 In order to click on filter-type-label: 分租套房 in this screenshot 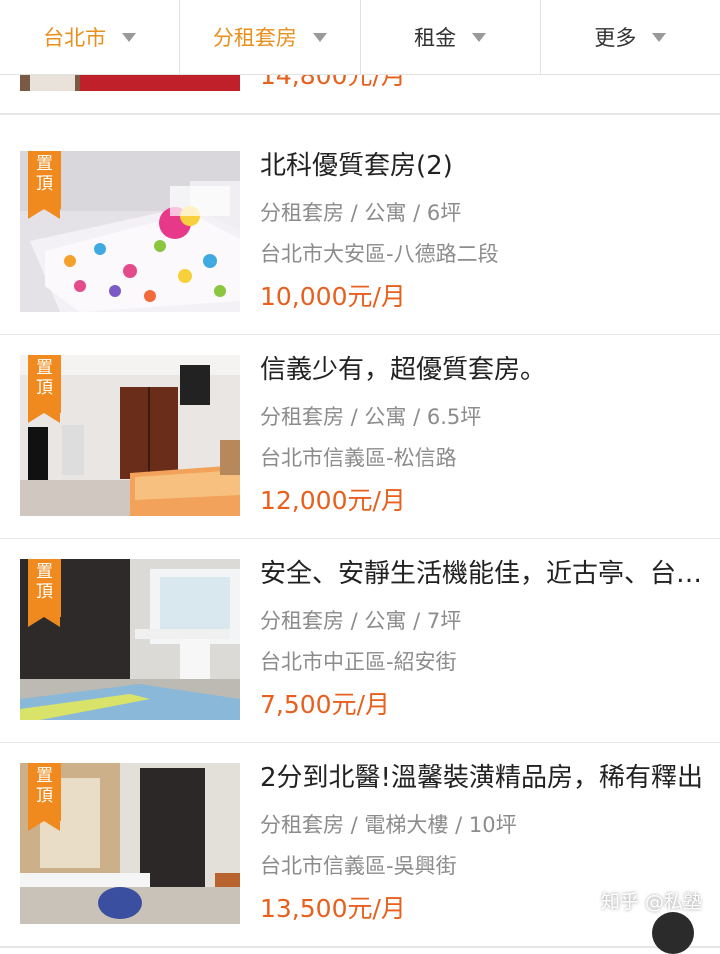, I will do `click(254, 38)`.